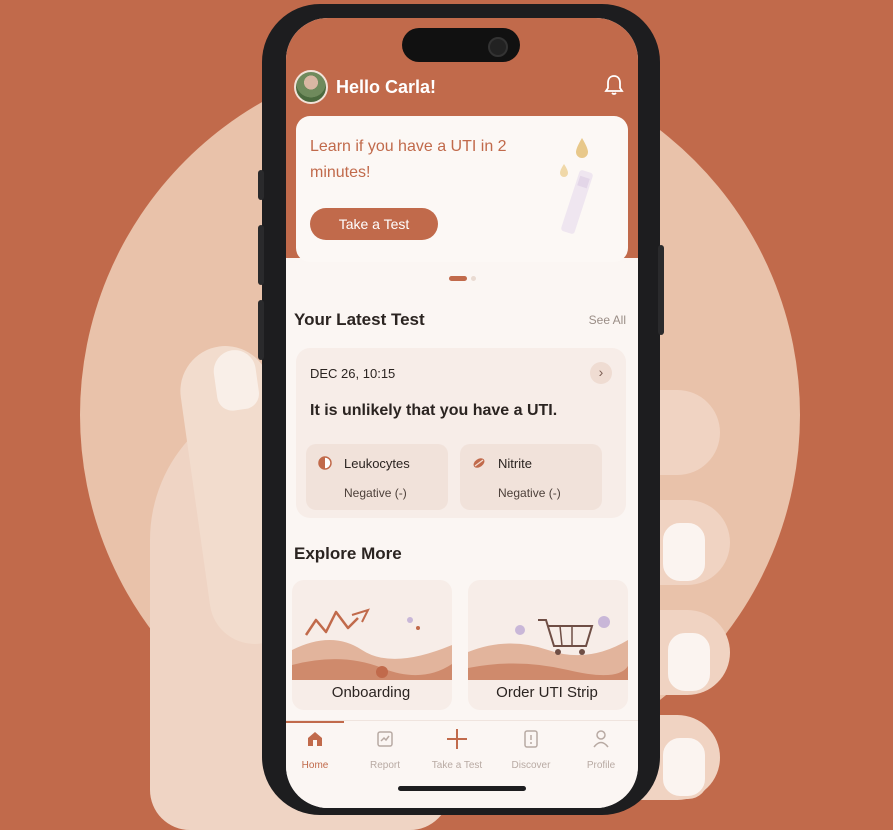 This screenshot has height=830, width=893. I want to click on nitrite-icon, so click(479, 463).